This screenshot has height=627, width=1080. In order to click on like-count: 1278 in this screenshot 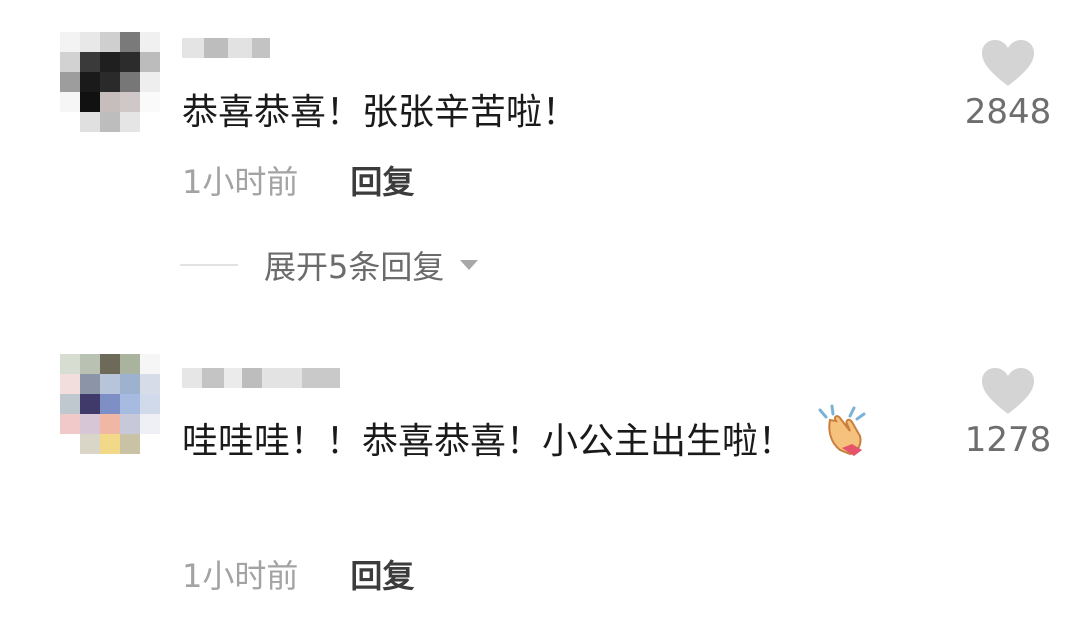, I will do `click(1008, 440)`.